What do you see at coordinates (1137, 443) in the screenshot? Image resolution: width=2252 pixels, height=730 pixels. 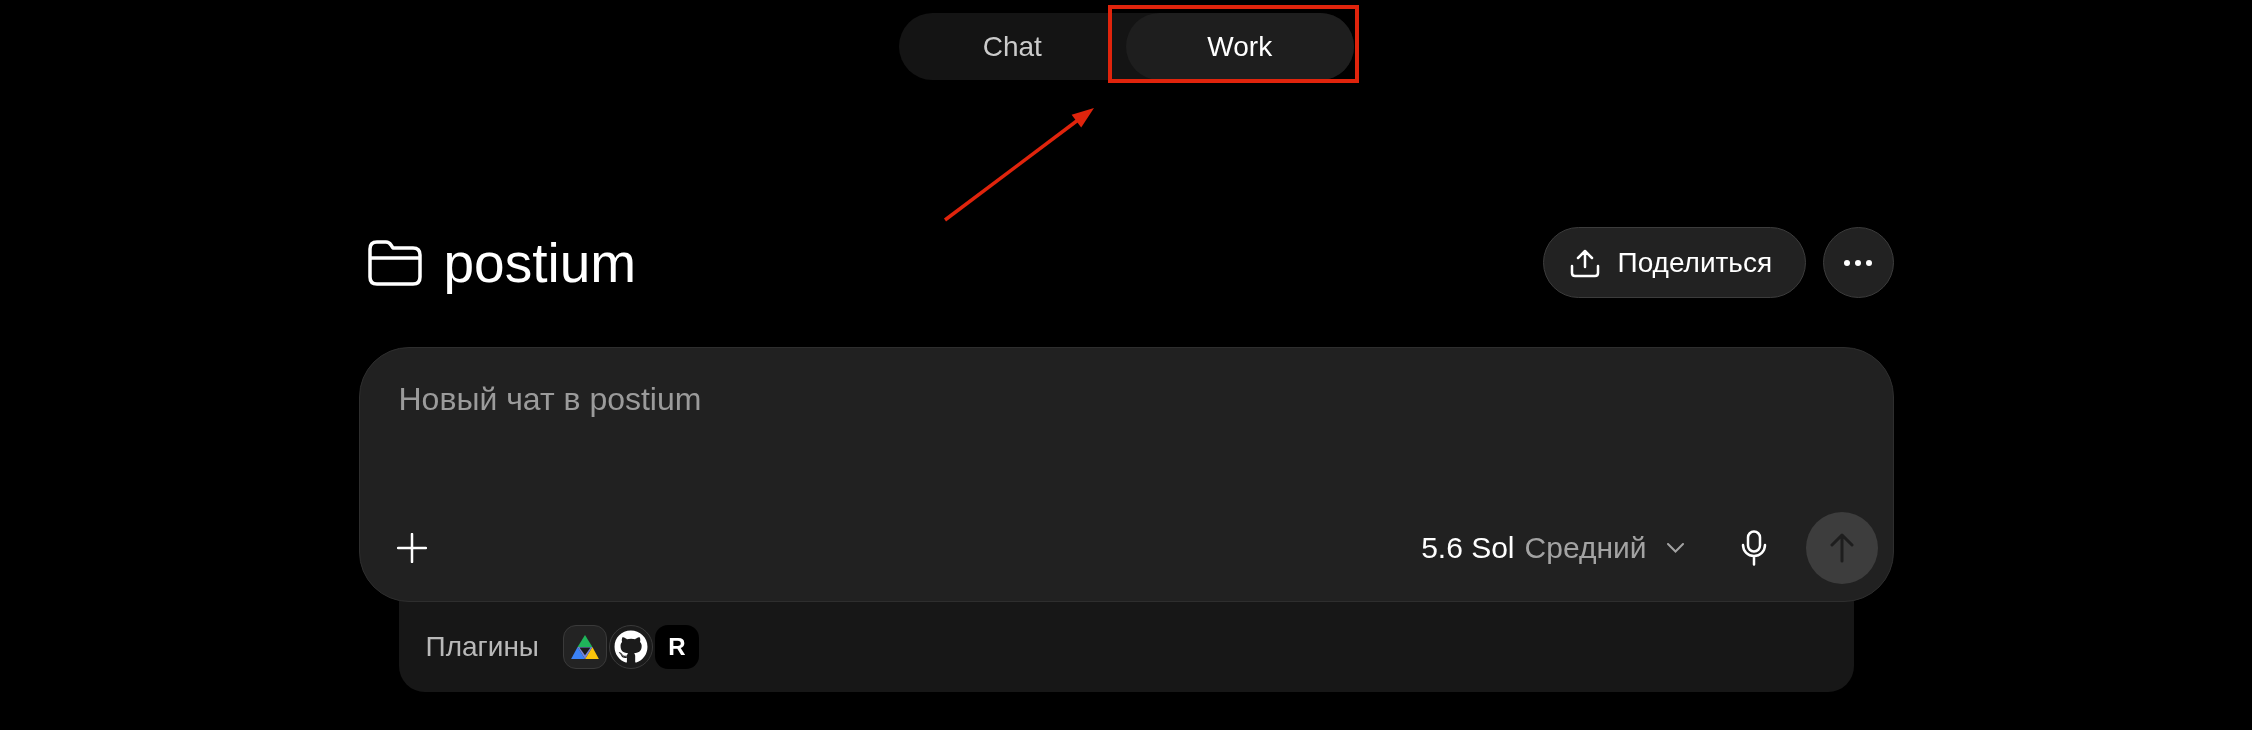 I see `message-input: Новый чат в postium` at bounding box center [1137, 443].